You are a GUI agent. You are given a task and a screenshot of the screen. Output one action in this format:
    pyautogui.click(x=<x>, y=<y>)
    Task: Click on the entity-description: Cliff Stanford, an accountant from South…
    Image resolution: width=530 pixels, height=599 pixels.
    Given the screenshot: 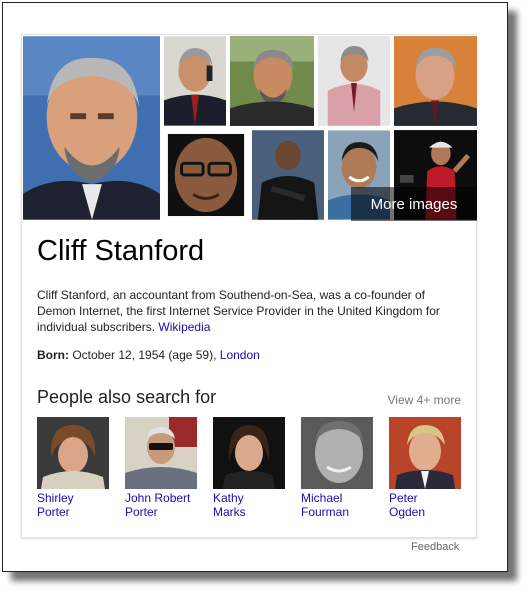 What is the action you would take?
    pyautogui.click(x=252, y=311)
    